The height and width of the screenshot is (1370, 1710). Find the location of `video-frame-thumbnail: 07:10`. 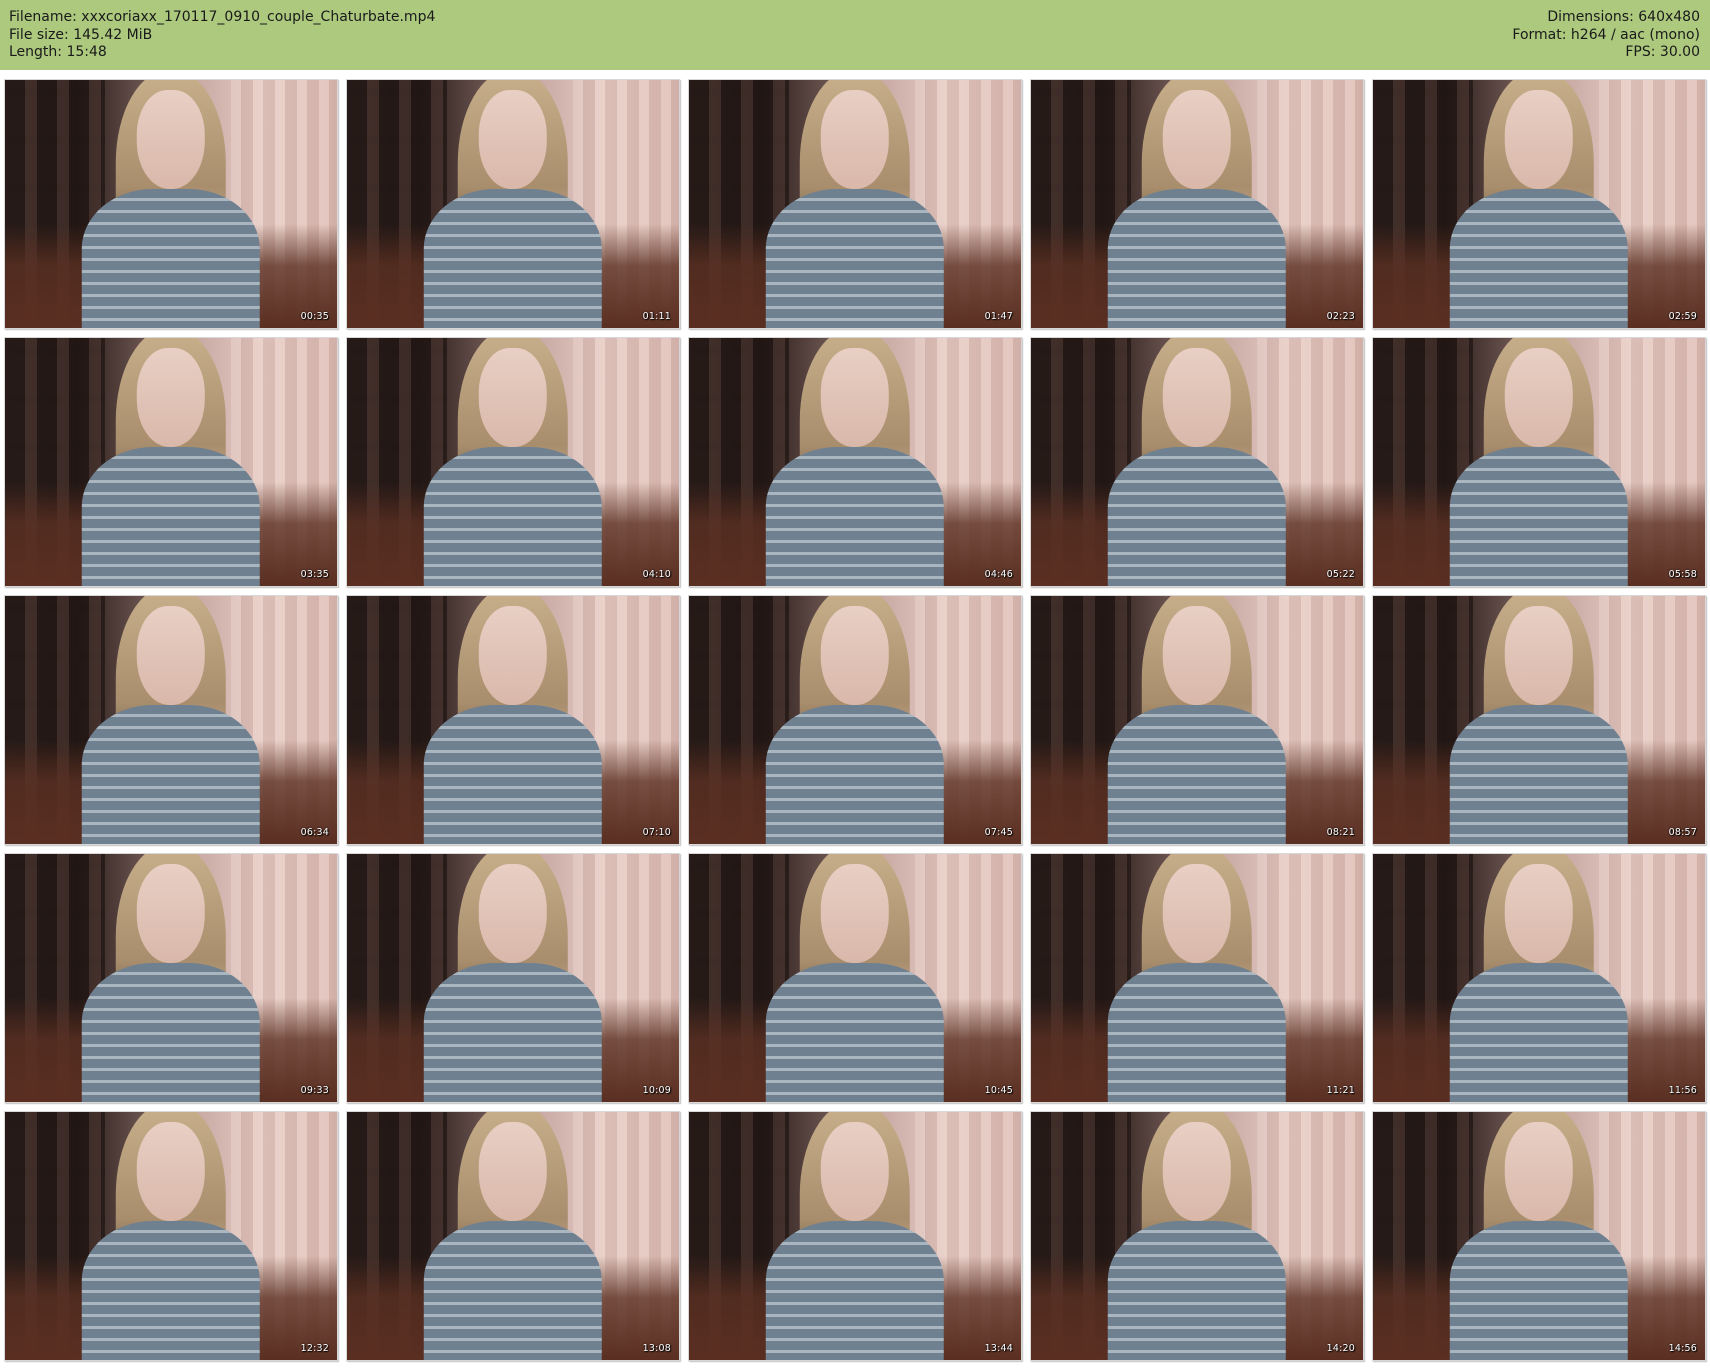

video-frame-thumbnail: 07:10 is located at coordinates (513, 720).